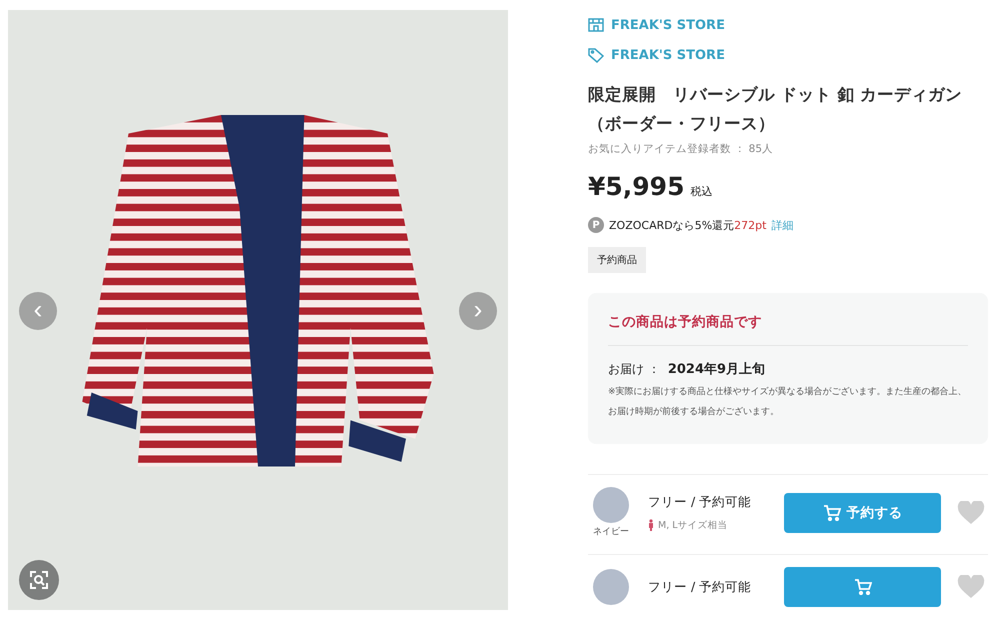 The height and width of the screenshot is (623, 993). What do you see at coordinates (611, 532) in the screenshot?
I see `color-name: ネイビー` at bounding box center [611, 532].